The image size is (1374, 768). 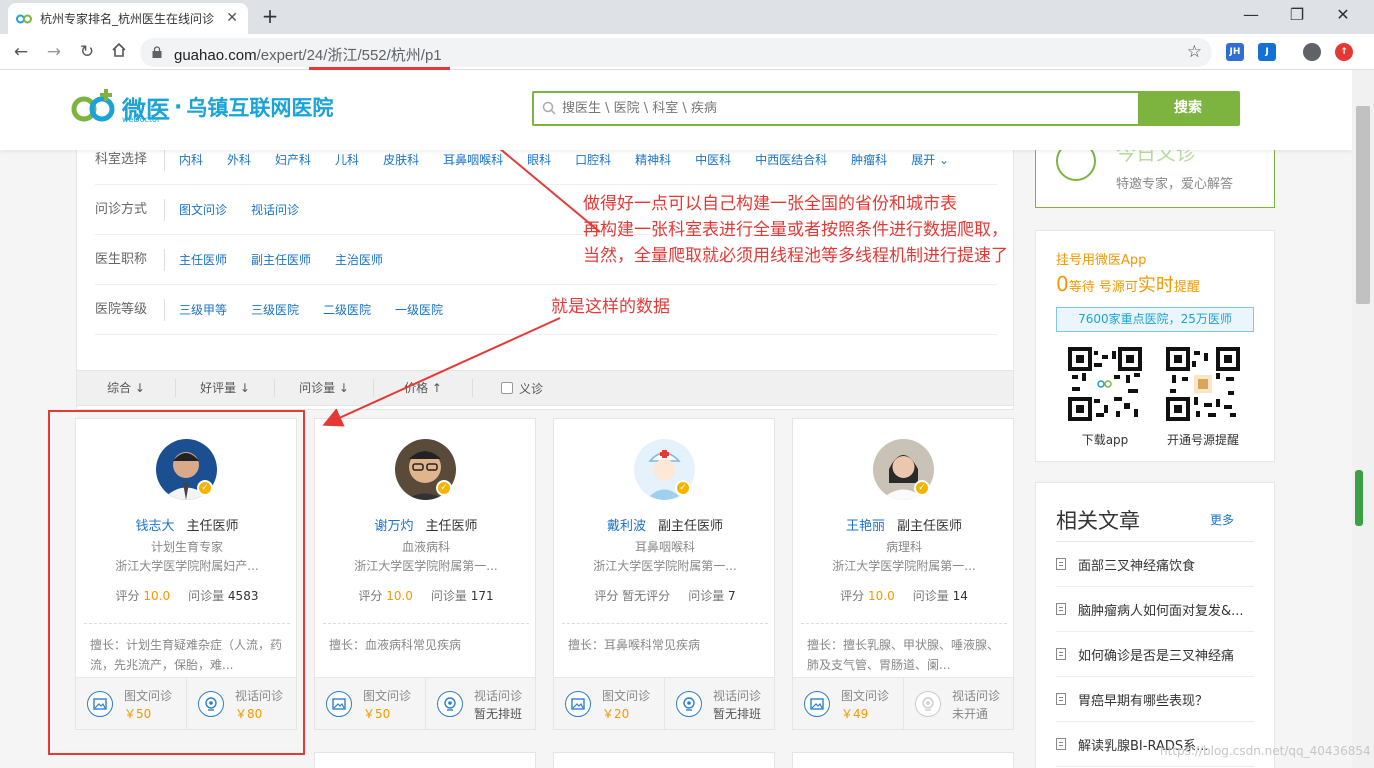 What do you see at coordinates (141, 119) in the screenshot?
I see `brand-subtitle: weDoctor` at bounding box center [141, 119].